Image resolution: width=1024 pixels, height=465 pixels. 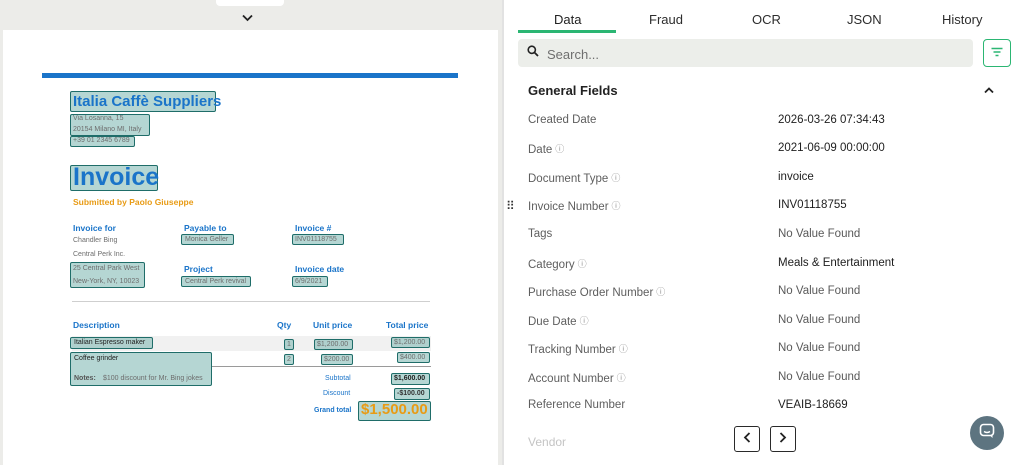 What do you see at coordinates (110, 342) in the screenshot?
I see `item-1-description: Italian Espresso maker` at bounding box center [110, 342].